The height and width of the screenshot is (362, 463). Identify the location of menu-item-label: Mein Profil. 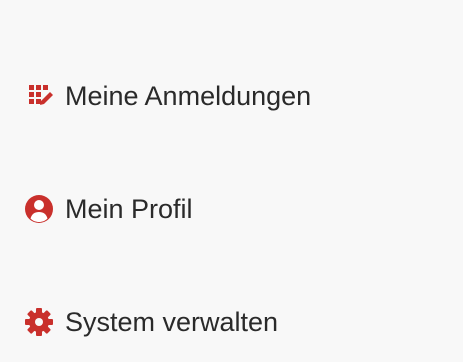
(129, 209).